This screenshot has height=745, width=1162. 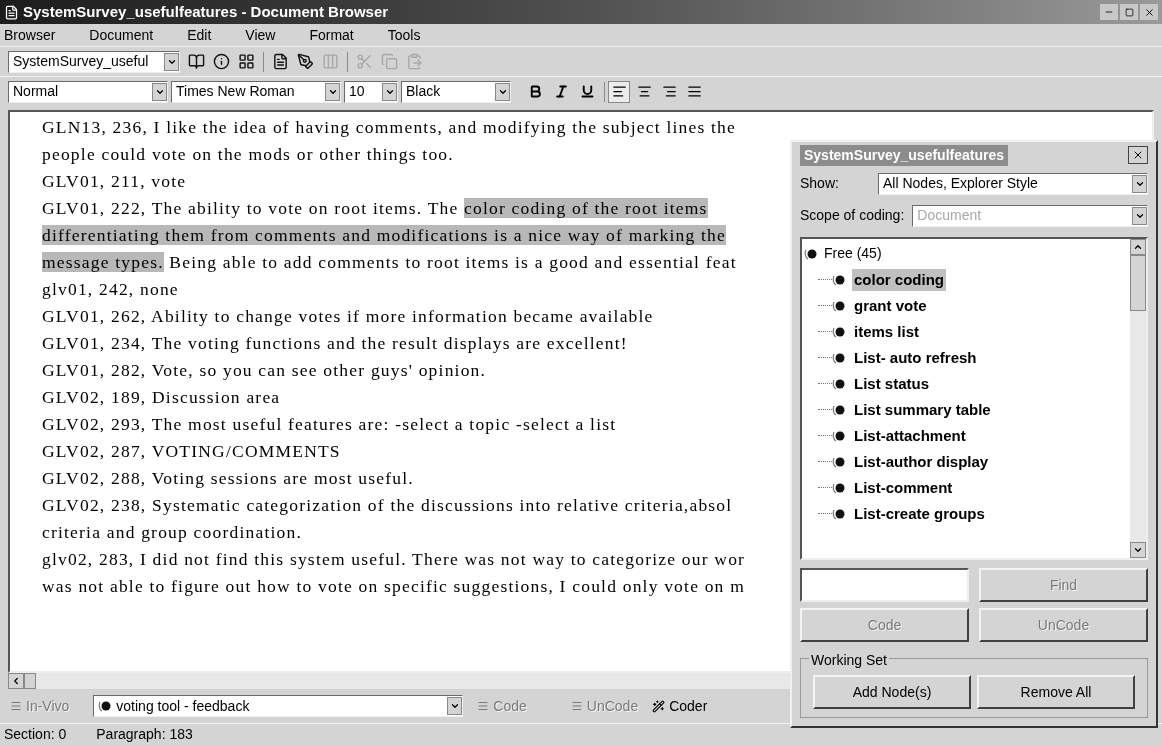 I want to click on menu-item: Tools, so click(x=404, y=35).